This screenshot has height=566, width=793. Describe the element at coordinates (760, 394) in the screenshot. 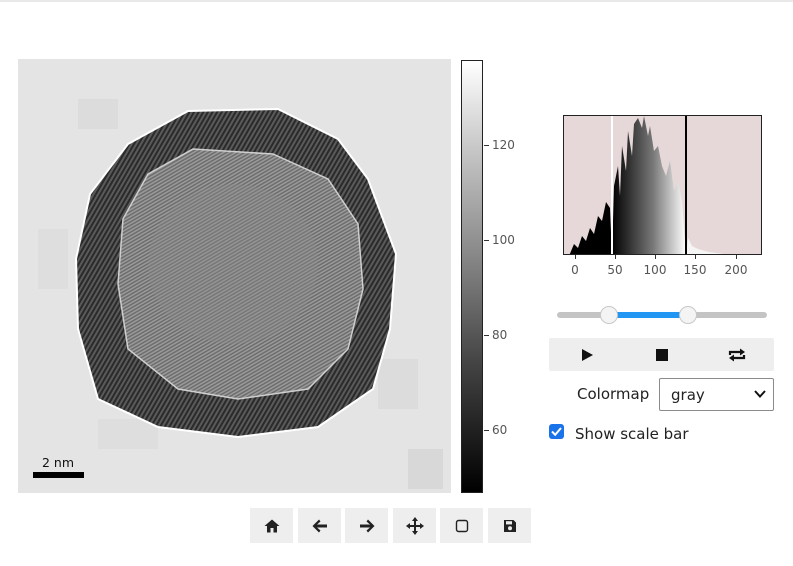

I see `chevron-down-icon` at that location.